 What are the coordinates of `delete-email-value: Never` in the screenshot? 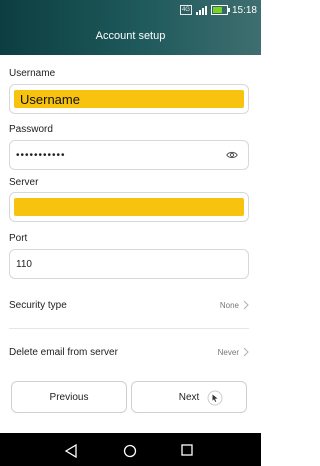 It's located at (228, 352).